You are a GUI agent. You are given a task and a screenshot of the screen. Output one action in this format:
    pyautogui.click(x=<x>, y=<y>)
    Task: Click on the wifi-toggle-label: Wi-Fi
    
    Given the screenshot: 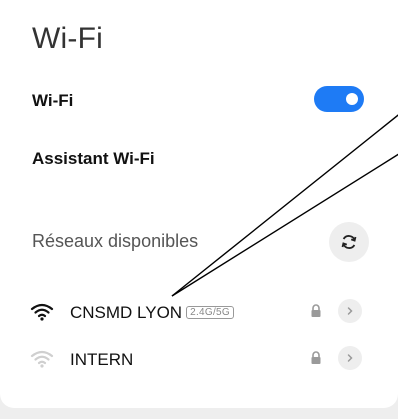 What is the action you would take?
    pyautogui.click(x=53, y=100)
    